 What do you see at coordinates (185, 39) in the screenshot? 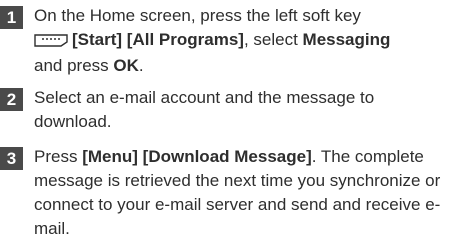
I see `all-programs-label: [All Programs]` at bounding box center [185, 39].